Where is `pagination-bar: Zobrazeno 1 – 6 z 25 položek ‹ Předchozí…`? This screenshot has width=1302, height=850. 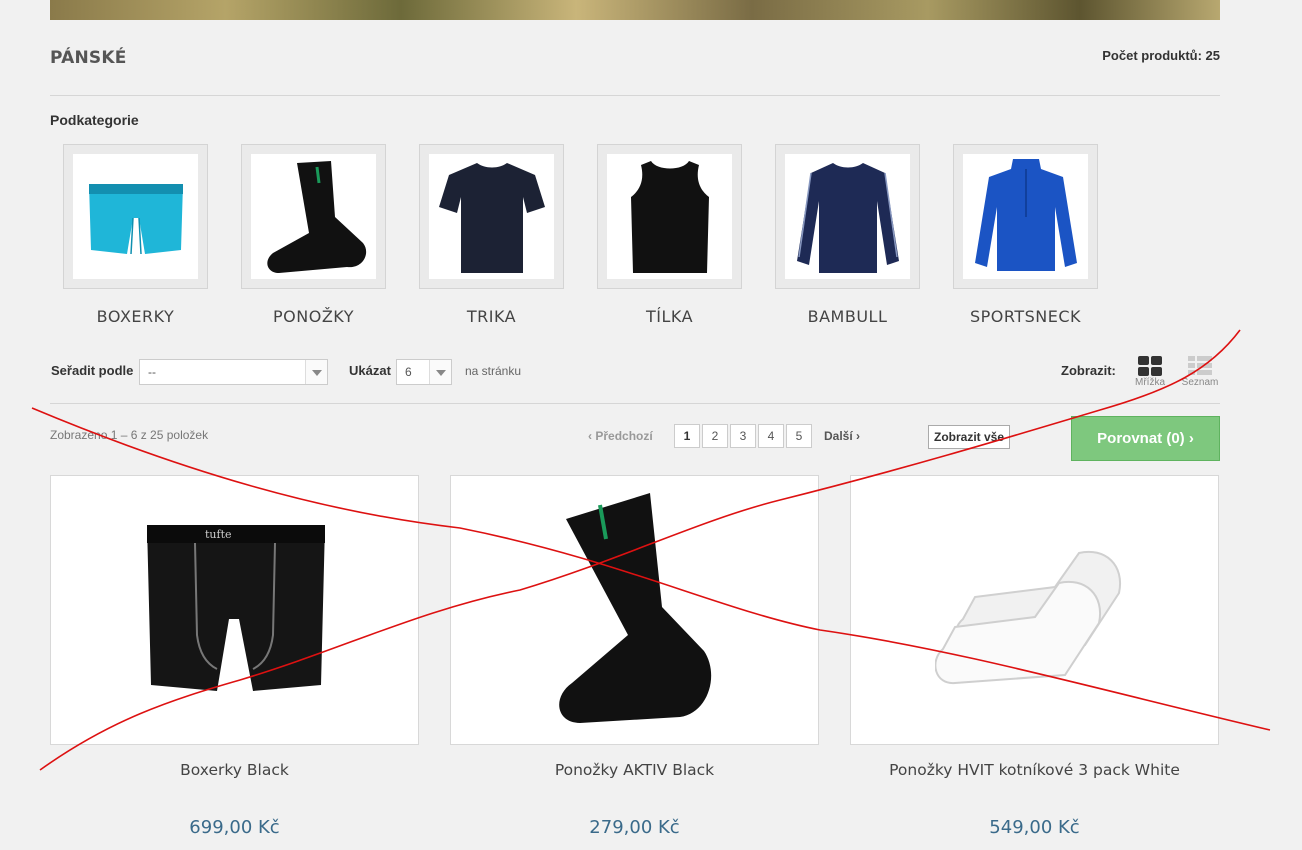
pagination-bar: Zobrazeno 1 – 6 z 25 položek ‹ Předchozí… is located at coordinates (635, 439).